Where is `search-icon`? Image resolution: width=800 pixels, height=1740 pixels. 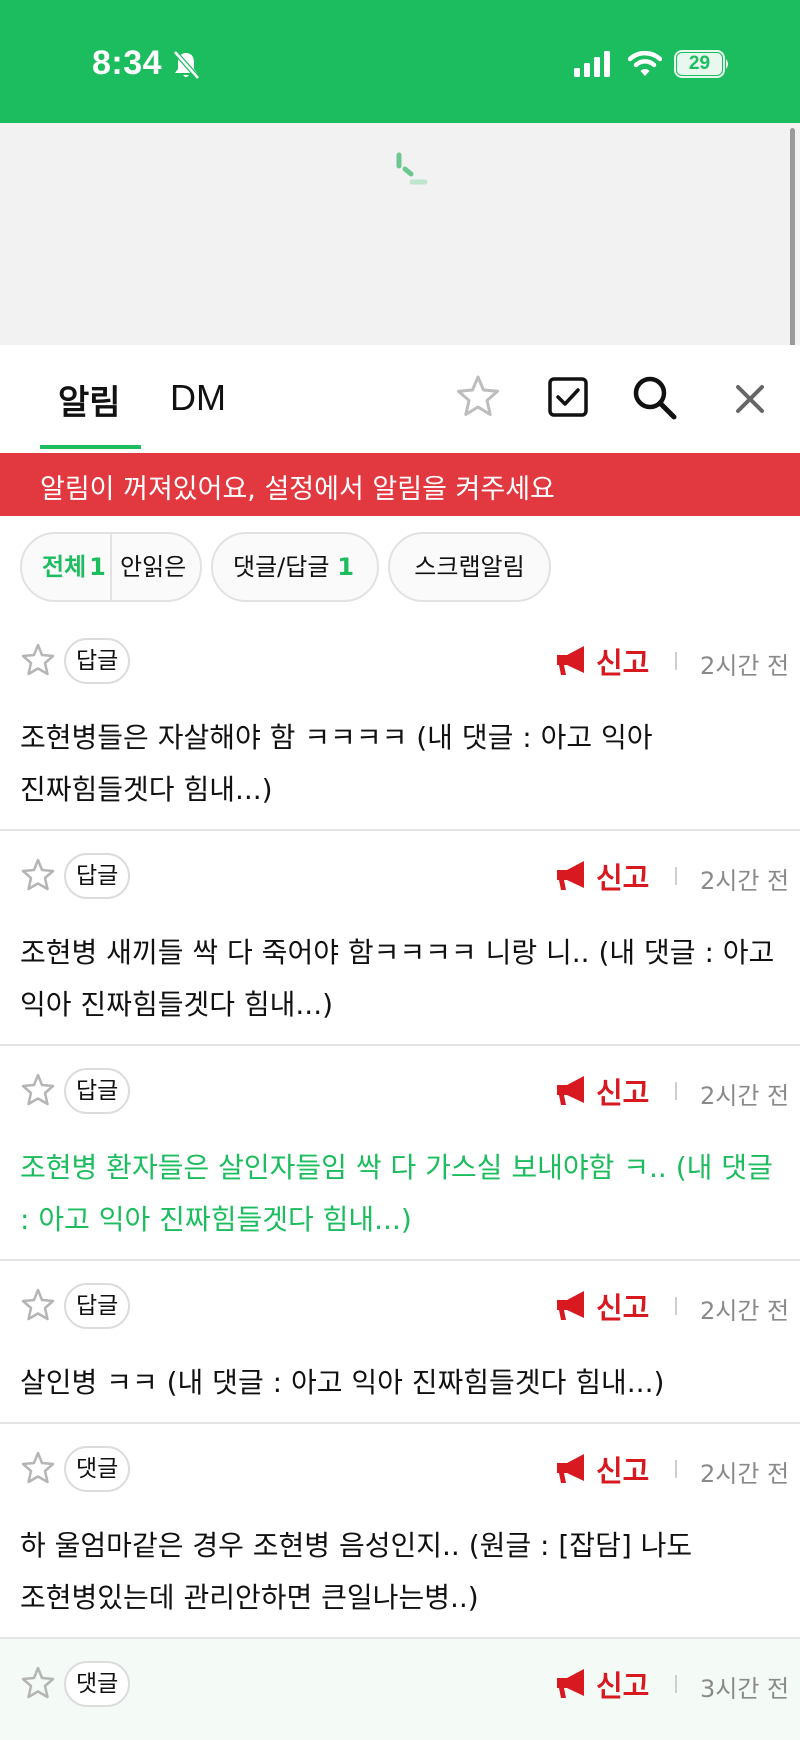
search-icon is located at coordinates (654, 397).